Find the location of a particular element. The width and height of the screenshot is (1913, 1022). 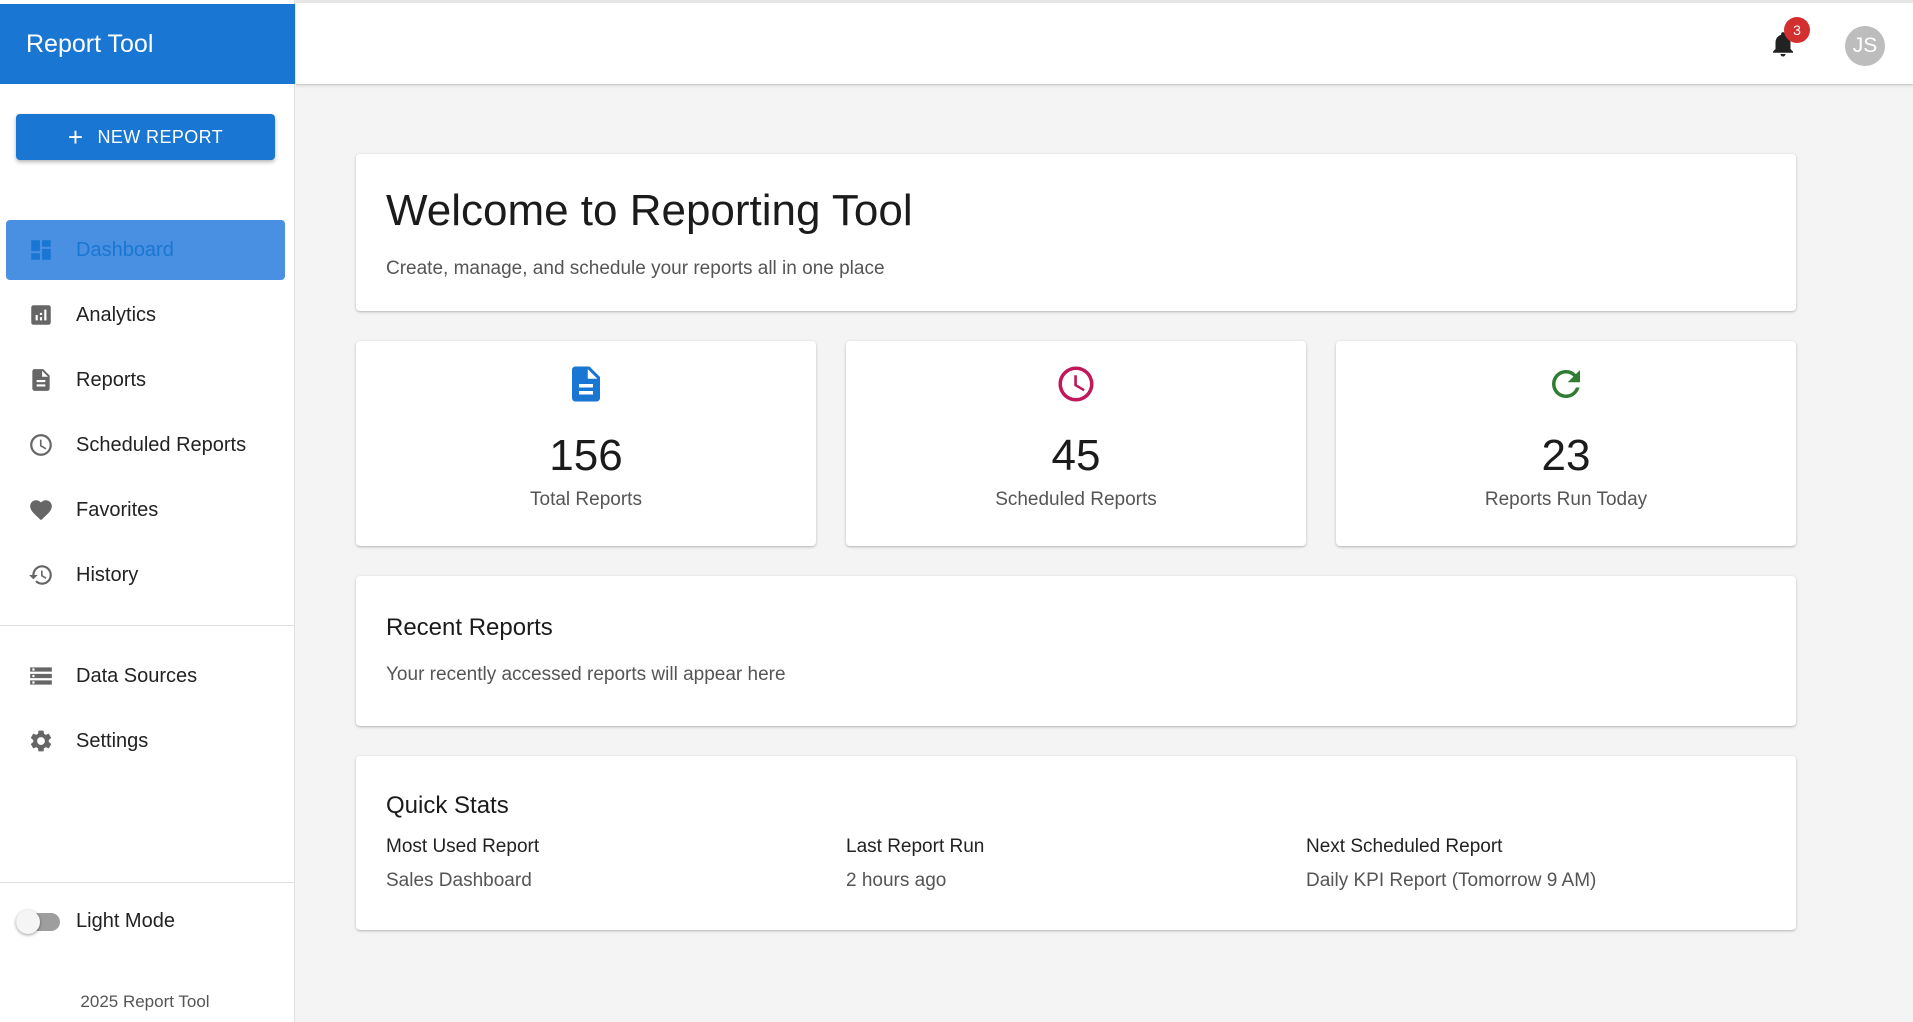

sidebar-item-dashboard: Dashboard is located at coordinates (145, 250).